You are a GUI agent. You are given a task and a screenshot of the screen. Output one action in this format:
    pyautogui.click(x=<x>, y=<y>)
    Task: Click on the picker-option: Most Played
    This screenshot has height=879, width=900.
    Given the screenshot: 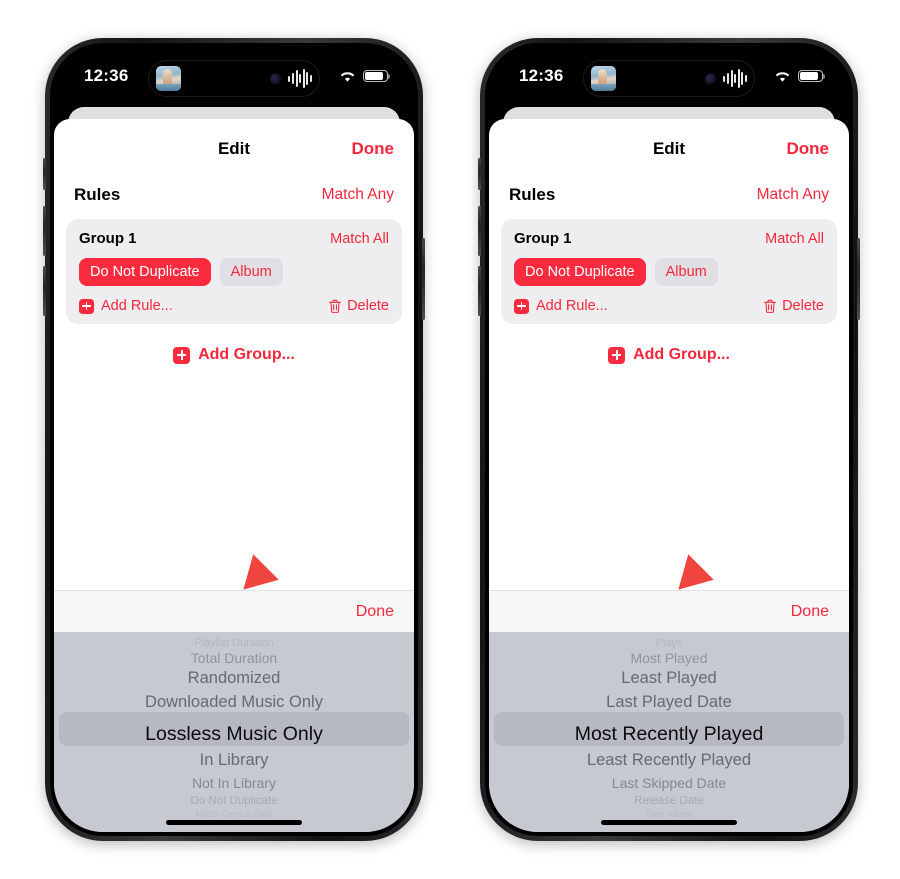 What is the action you would take?
    pyautogui.click(x=669, y=660)
    